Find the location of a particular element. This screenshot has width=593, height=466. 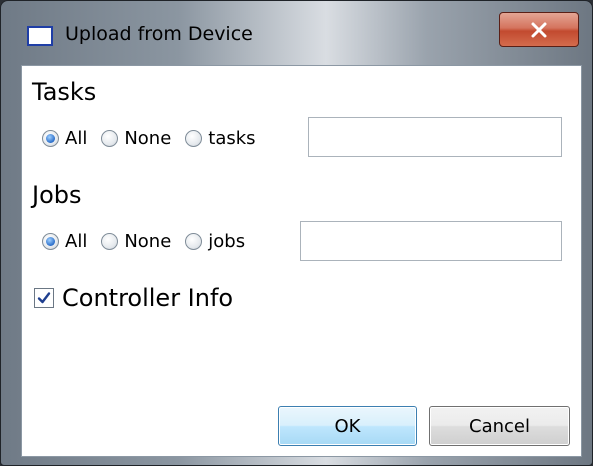

jobs-radio-all: All is located at coordinates (64, 241).